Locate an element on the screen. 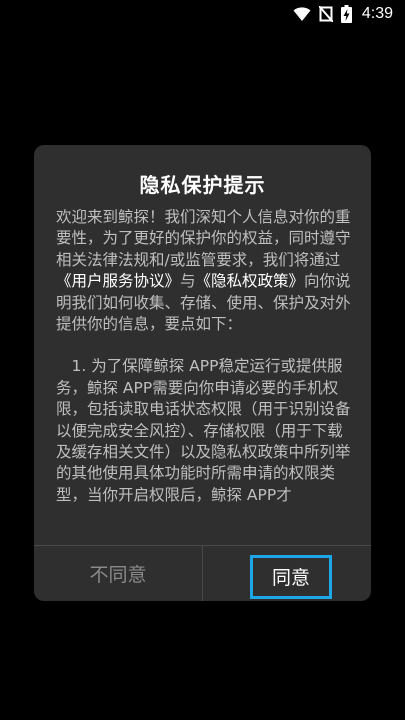  battery-charging-icon is located at coordinates (346, 14).